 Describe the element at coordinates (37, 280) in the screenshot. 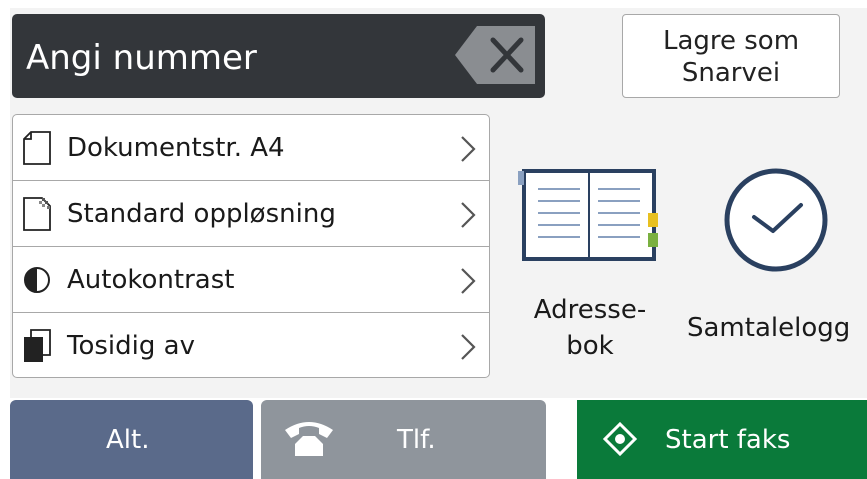

I see `contrast-icon` at that location.